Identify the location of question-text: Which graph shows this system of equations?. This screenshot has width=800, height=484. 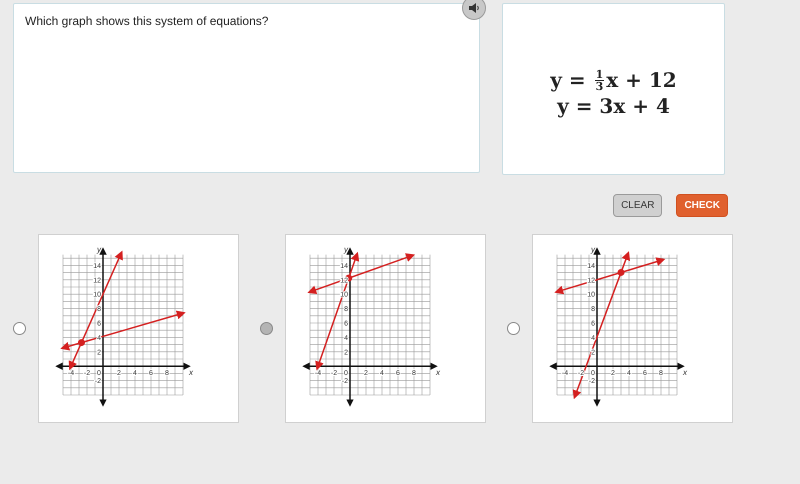
(146, 21).